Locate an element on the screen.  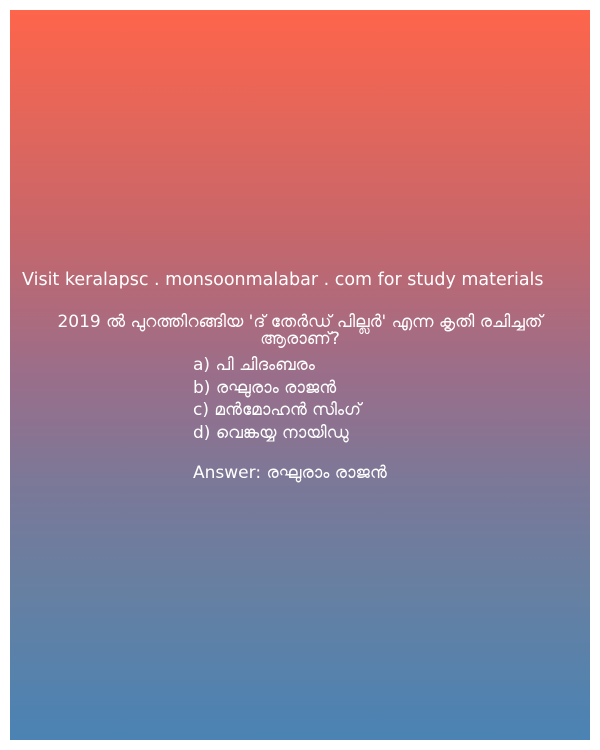
option-c: c) മൻമോഹൻ സിംഗ് is located at coordinates (277, 410).